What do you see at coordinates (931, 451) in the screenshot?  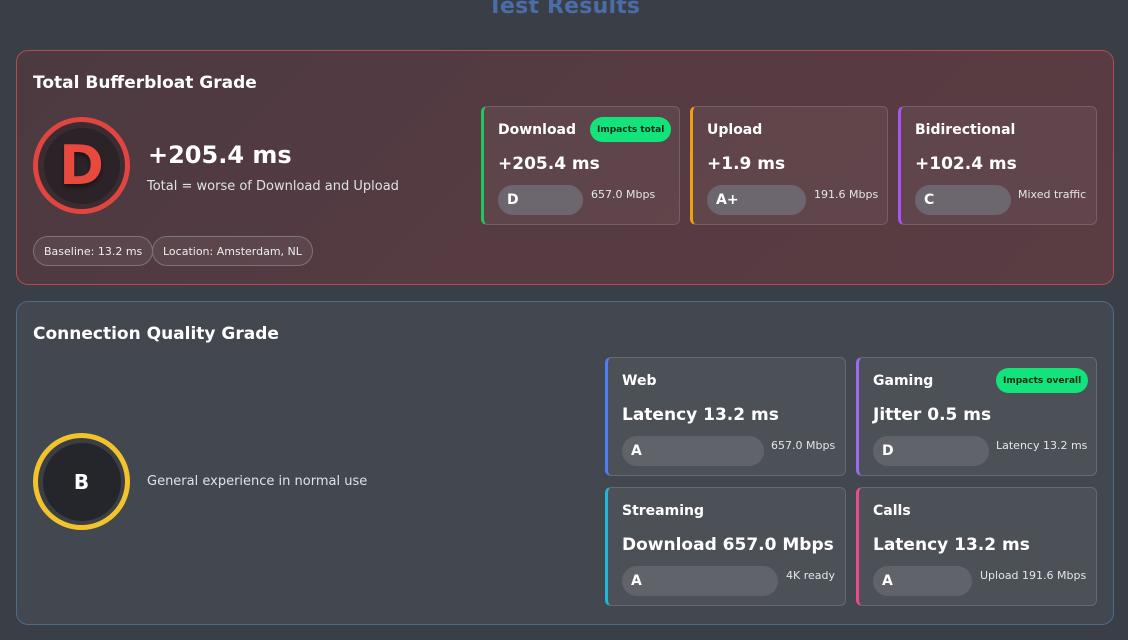 I see `gaming-grade-pill: D` at bounding box center [931, 451].